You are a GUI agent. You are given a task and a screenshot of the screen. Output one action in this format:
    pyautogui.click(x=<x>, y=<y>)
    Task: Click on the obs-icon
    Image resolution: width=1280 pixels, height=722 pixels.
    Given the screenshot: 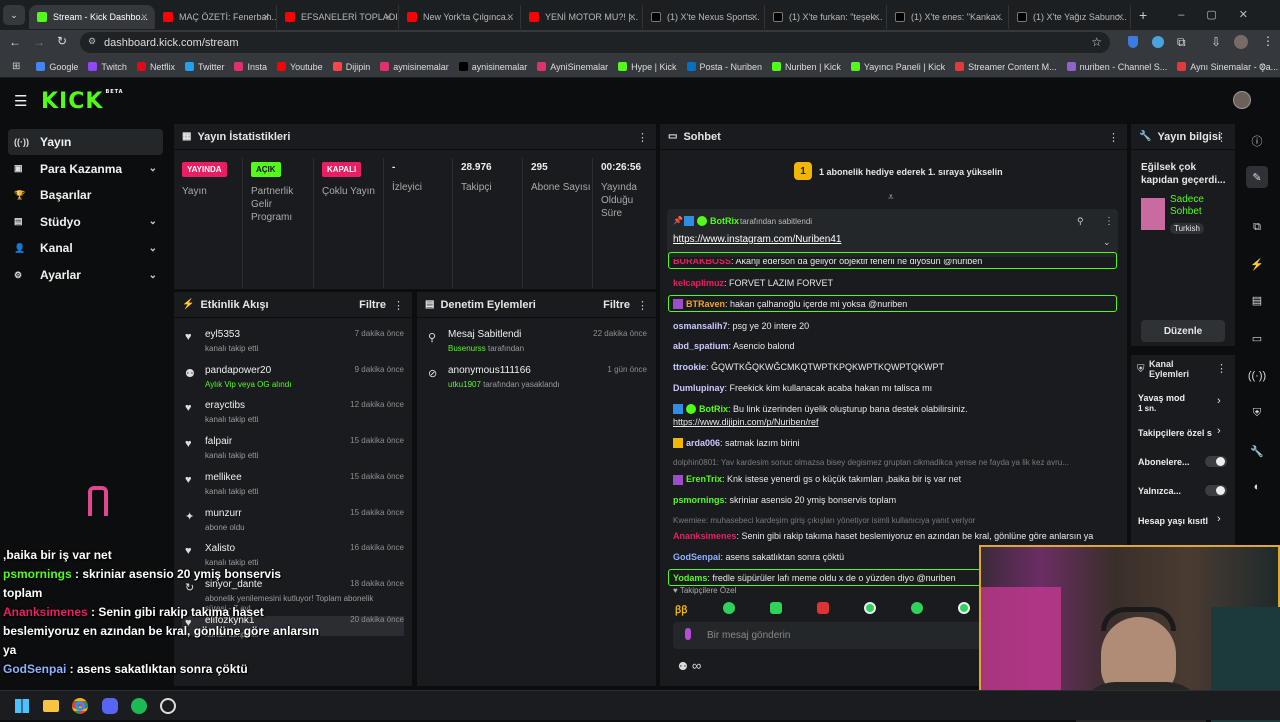 What is the action you would take?
    pyautogui.click(x=168, y=706)
    